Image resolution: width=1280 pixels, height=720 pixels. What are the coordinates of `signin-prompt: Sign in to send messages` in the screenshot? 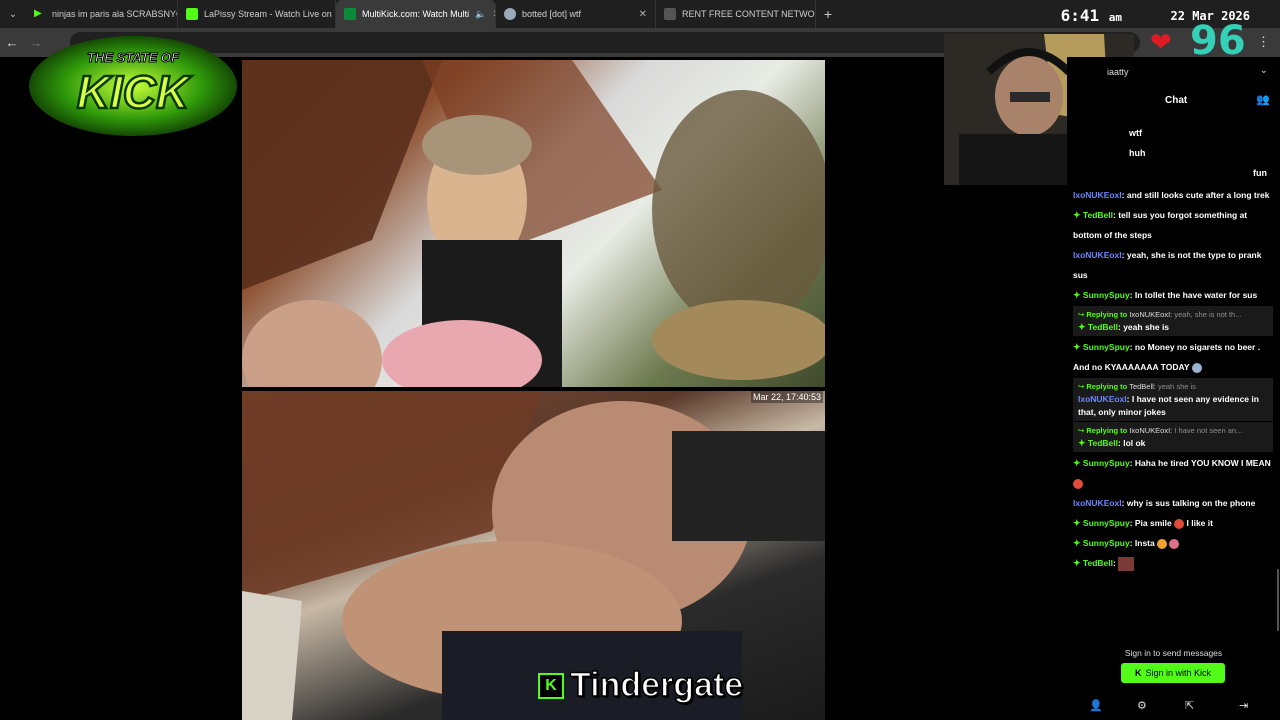 It's located at (1173, 653).